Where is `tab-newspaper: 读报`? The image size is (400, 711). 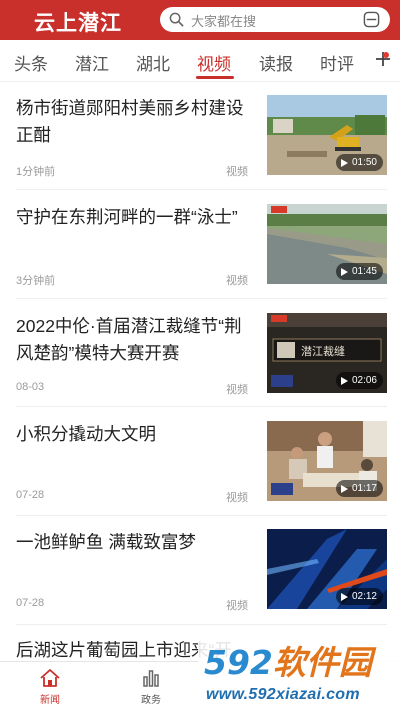 tab-newspaper: 读报 is located at coordinates (276, 62).